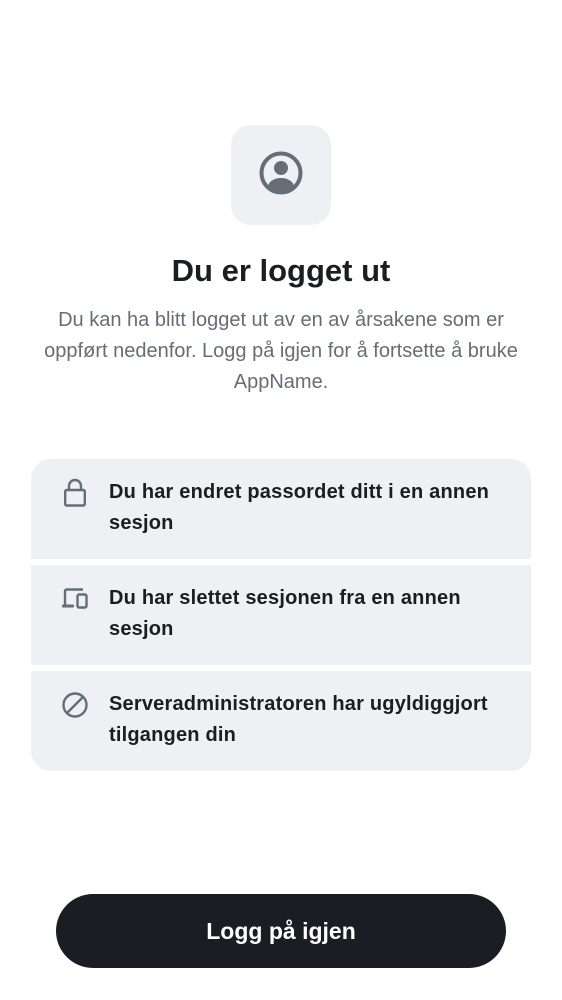 The height and width of the screenshot is (1000, 562). Describe the element at coordinates (75, 493) in the screenshot. I see `lock-icon` at that location.